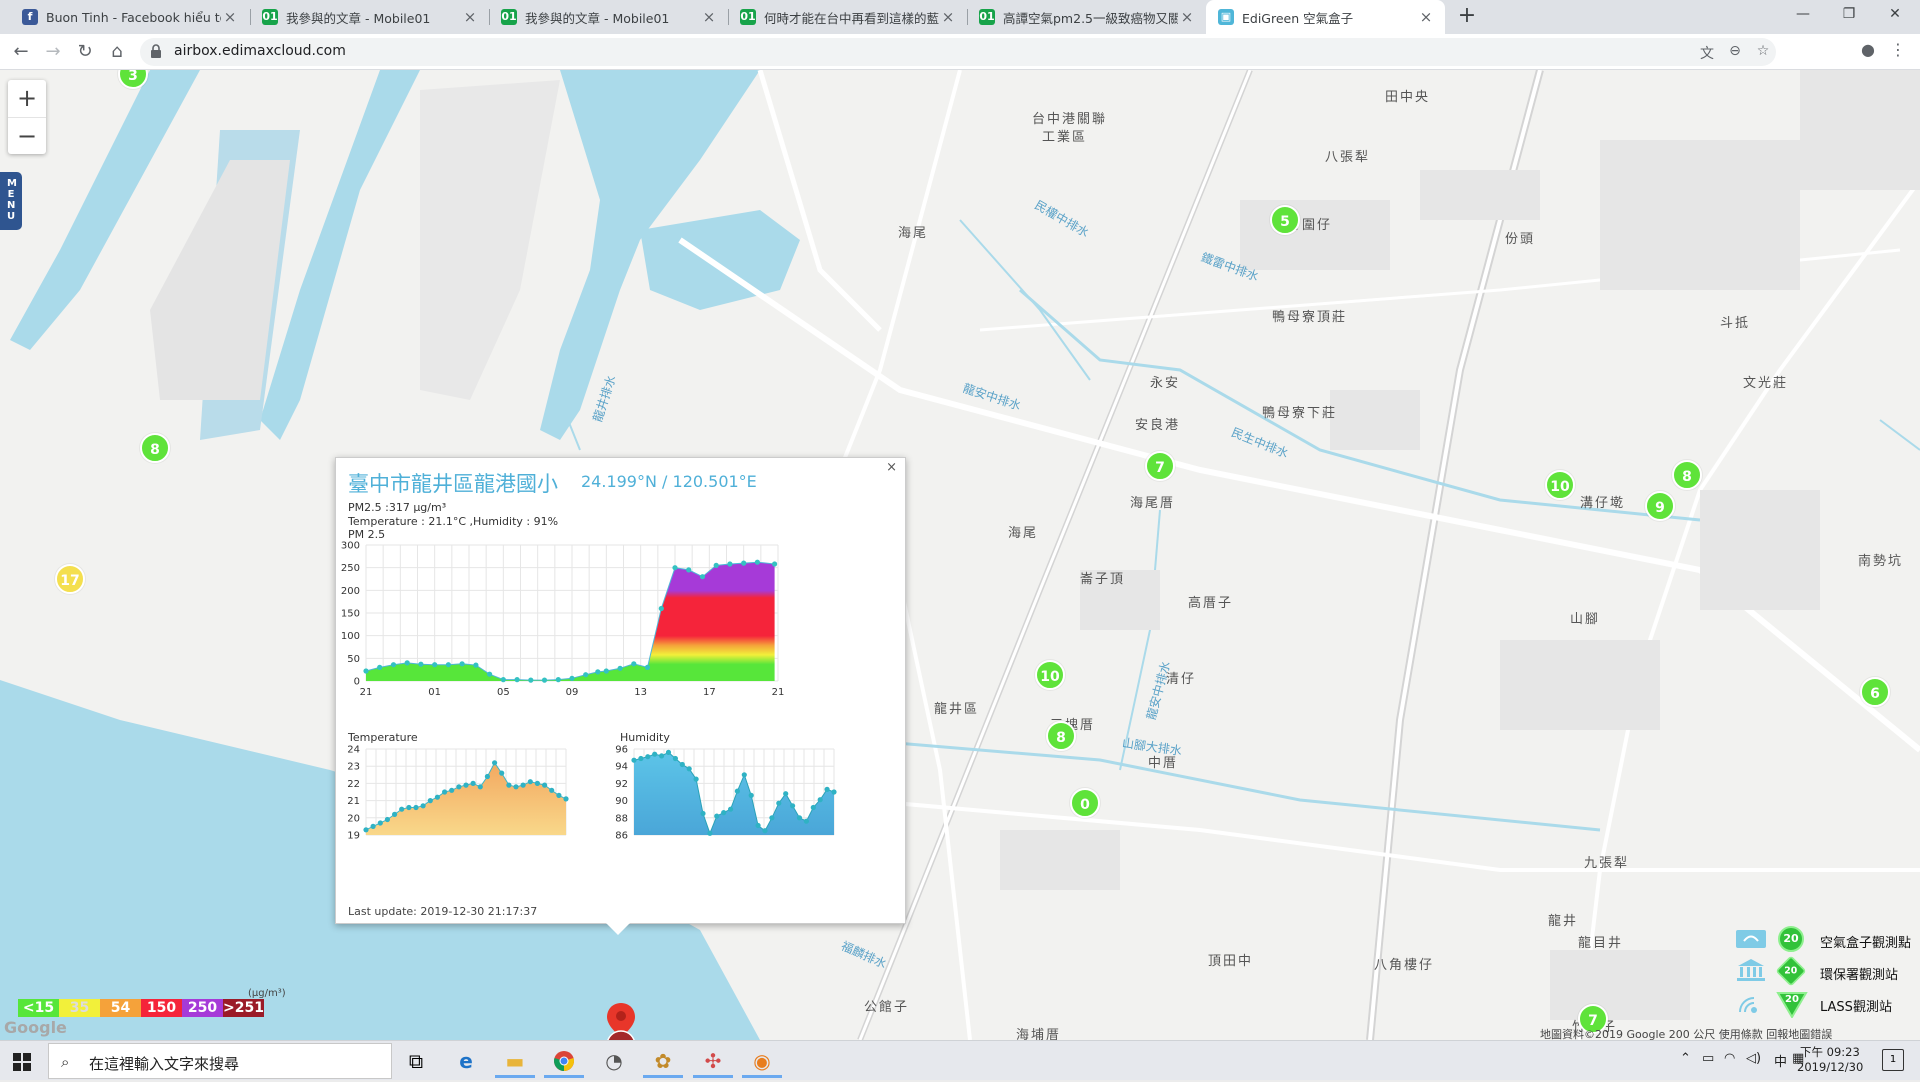  I want to click on search-placeholder: 在這裡輸入文字來搜尋, so click(164, 1064).